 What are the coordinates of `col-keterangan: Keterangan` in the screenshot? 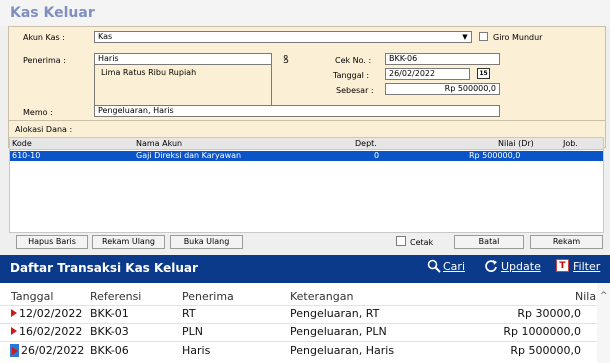 It's located at (322, 296).